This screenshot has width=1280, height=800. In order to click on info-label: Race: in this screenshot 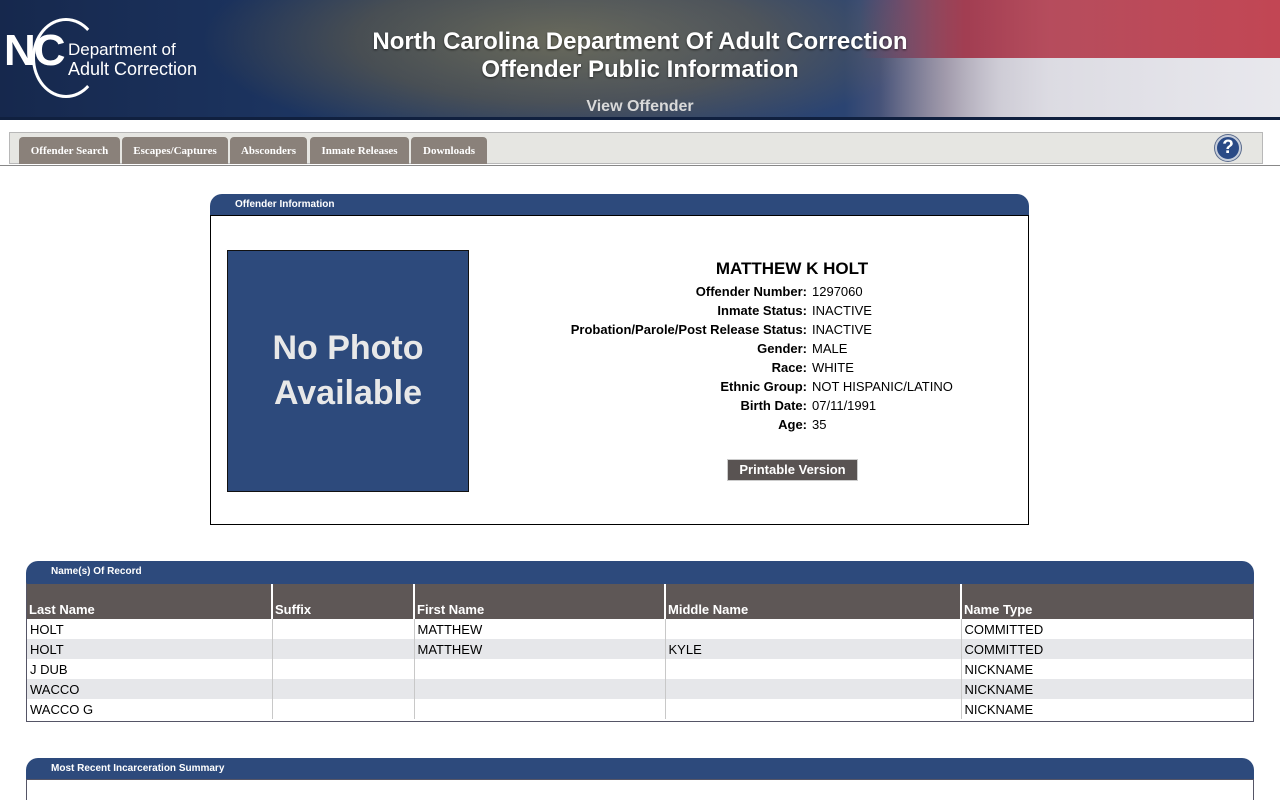, I will do `click(789, 367)`.